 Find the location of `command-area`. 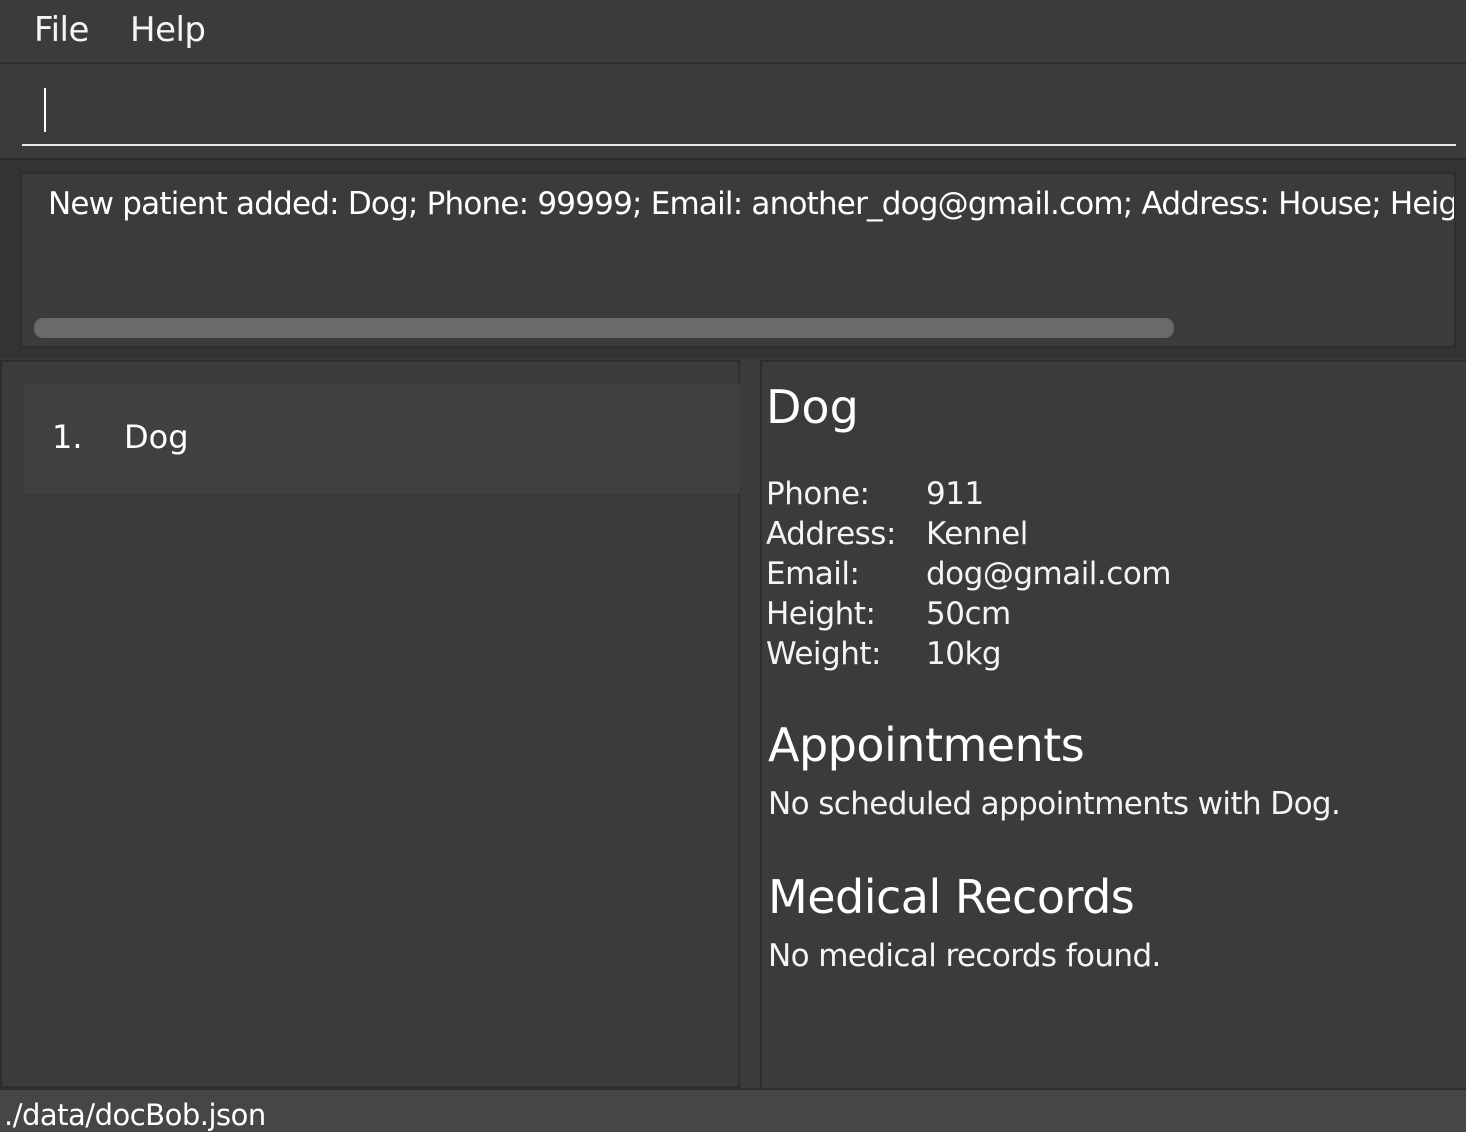

command-area is located at coordinates (733, 111).